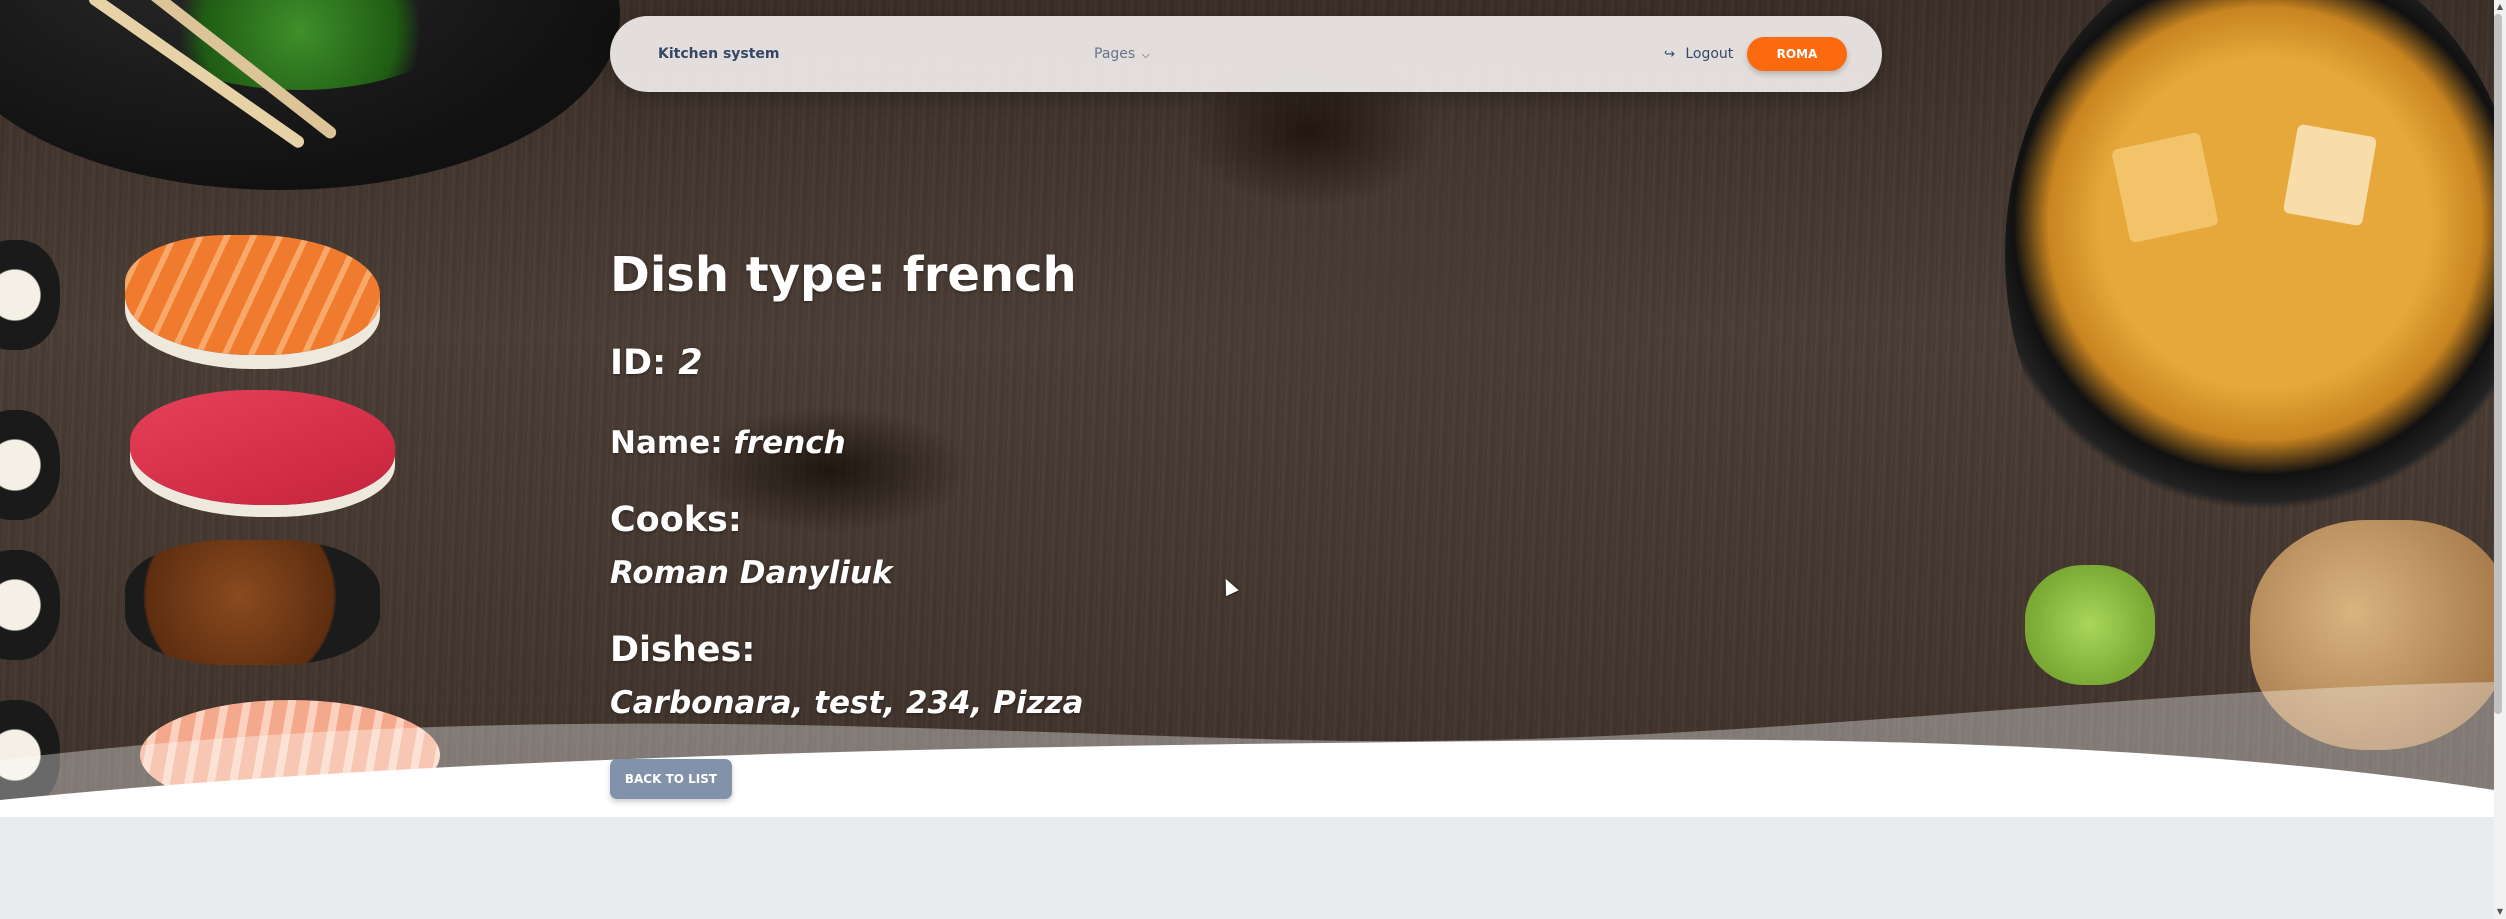 The height and width of the screenshot is (919, 2506). I want to click on name-label: Name:, so click(672, 443).